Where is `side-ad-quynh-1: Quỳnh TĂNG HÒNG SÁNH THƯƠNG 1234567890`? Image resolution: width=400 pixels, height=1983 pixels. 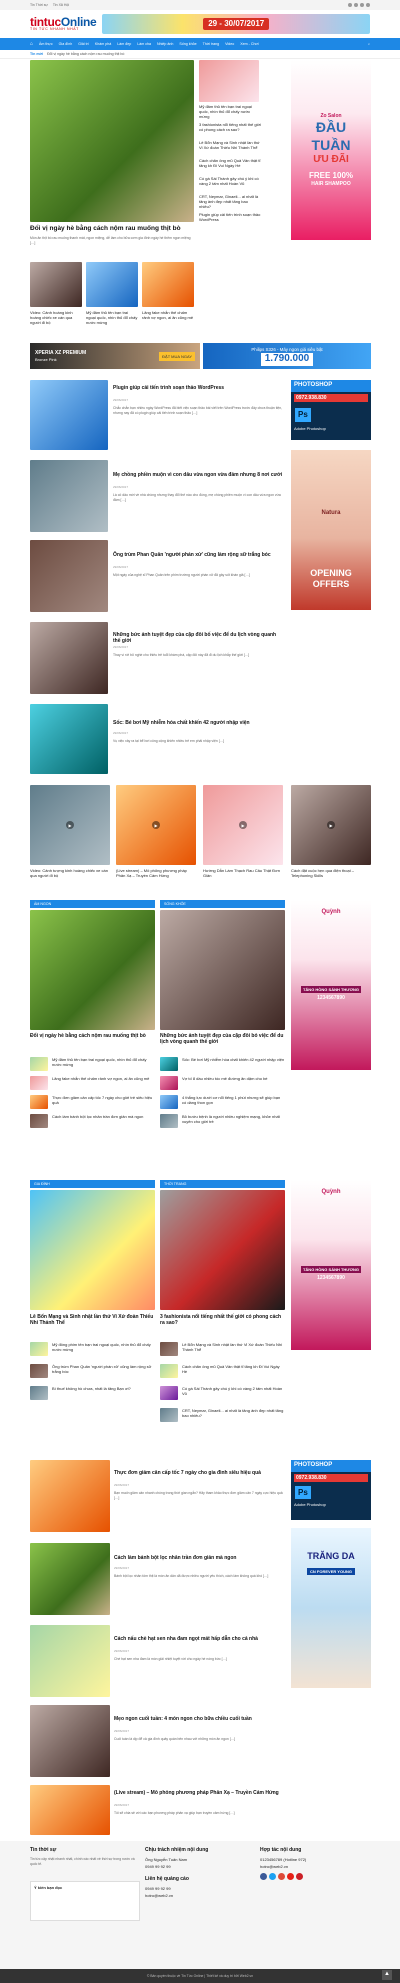
side-ad-quynh-1: Quỳnh TĂNG HÒNG SÁNH THƯƠNG 1234567890 is located at coordinates (331, 985).